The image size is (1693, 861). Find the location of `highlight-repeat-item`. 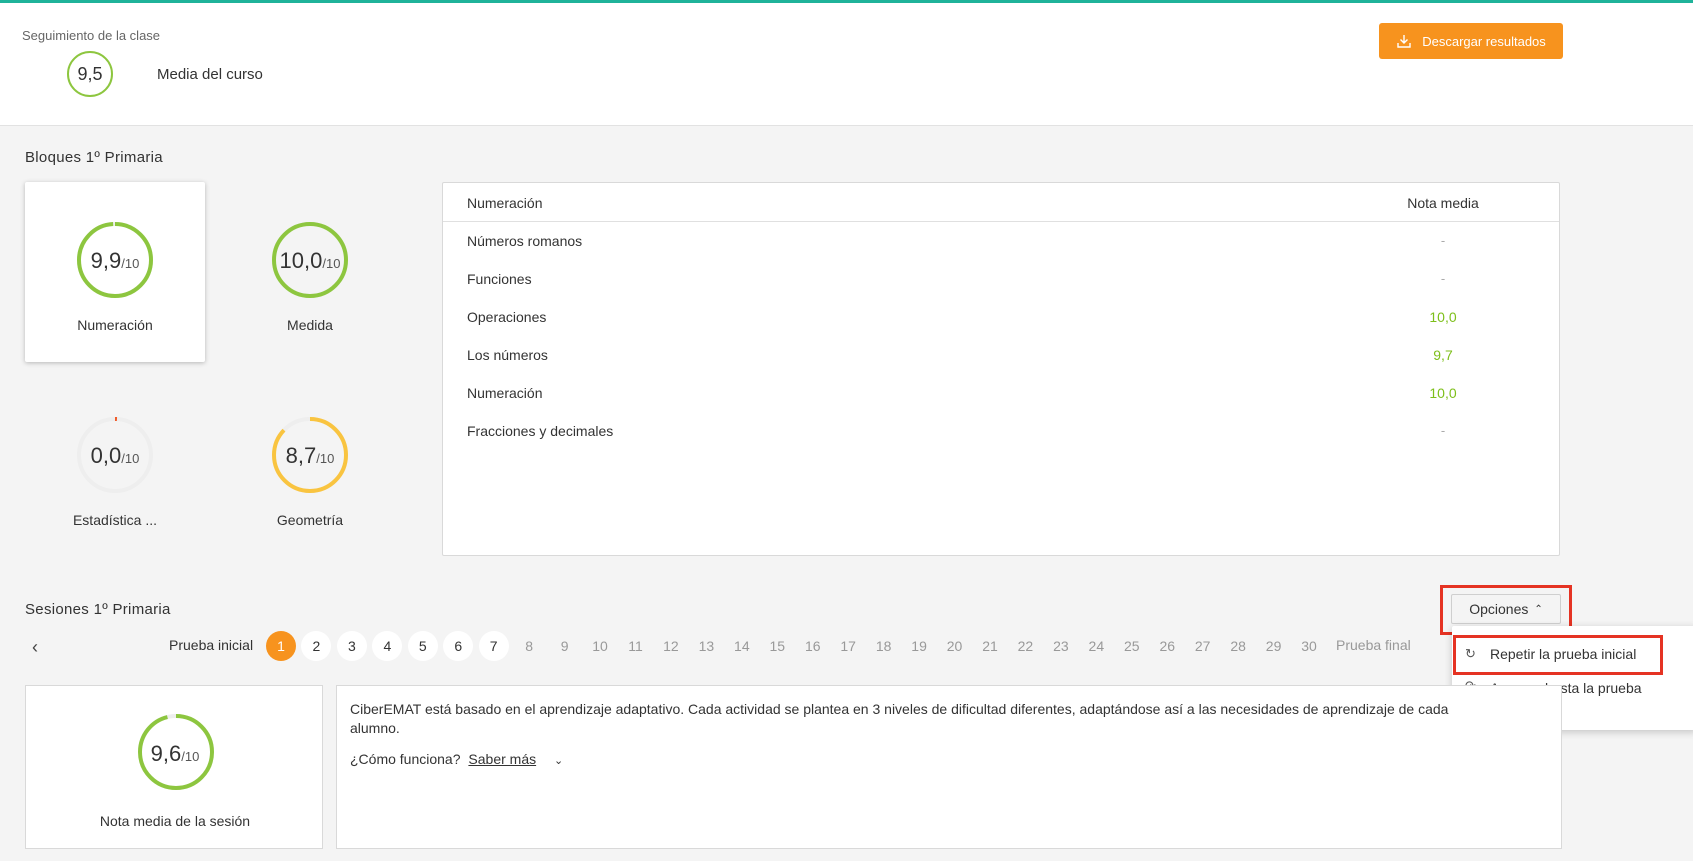

highlight-repeat-item is located at coordinates (1558, 655).